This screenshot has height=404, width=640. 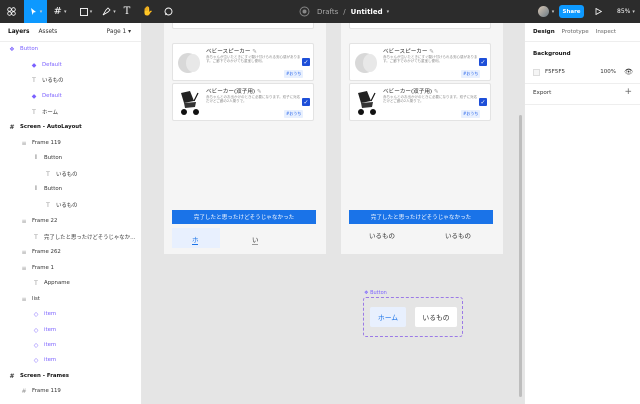 What do you see at coordinates (628, 92) in the screenshot?
I see `add-export-icon: +` at bounding box center [628, 92].